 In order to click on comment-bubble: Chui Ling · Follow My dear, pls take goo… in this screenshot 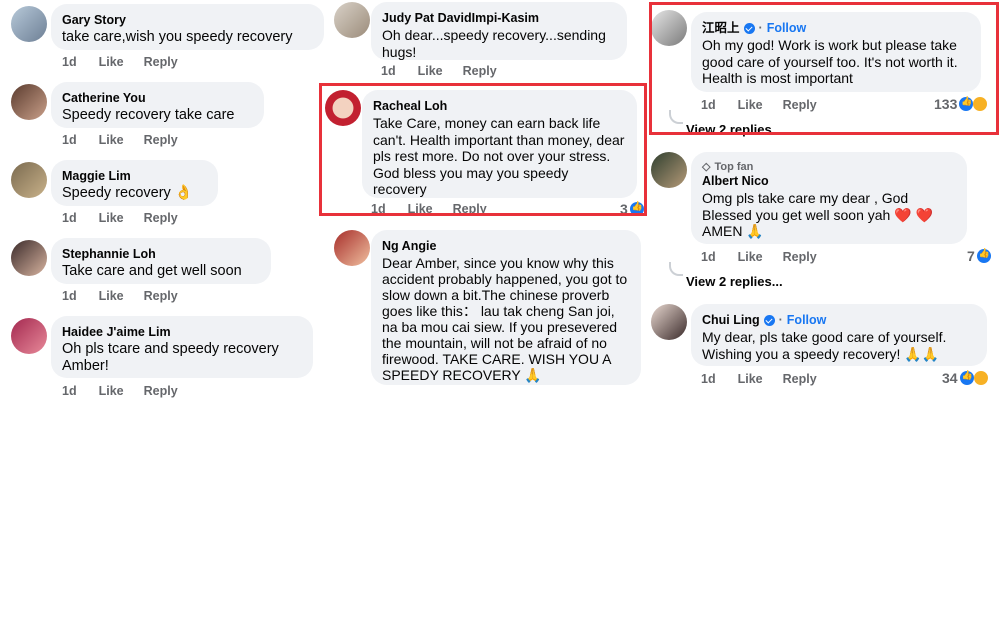, I will do `click(839, 335)`.